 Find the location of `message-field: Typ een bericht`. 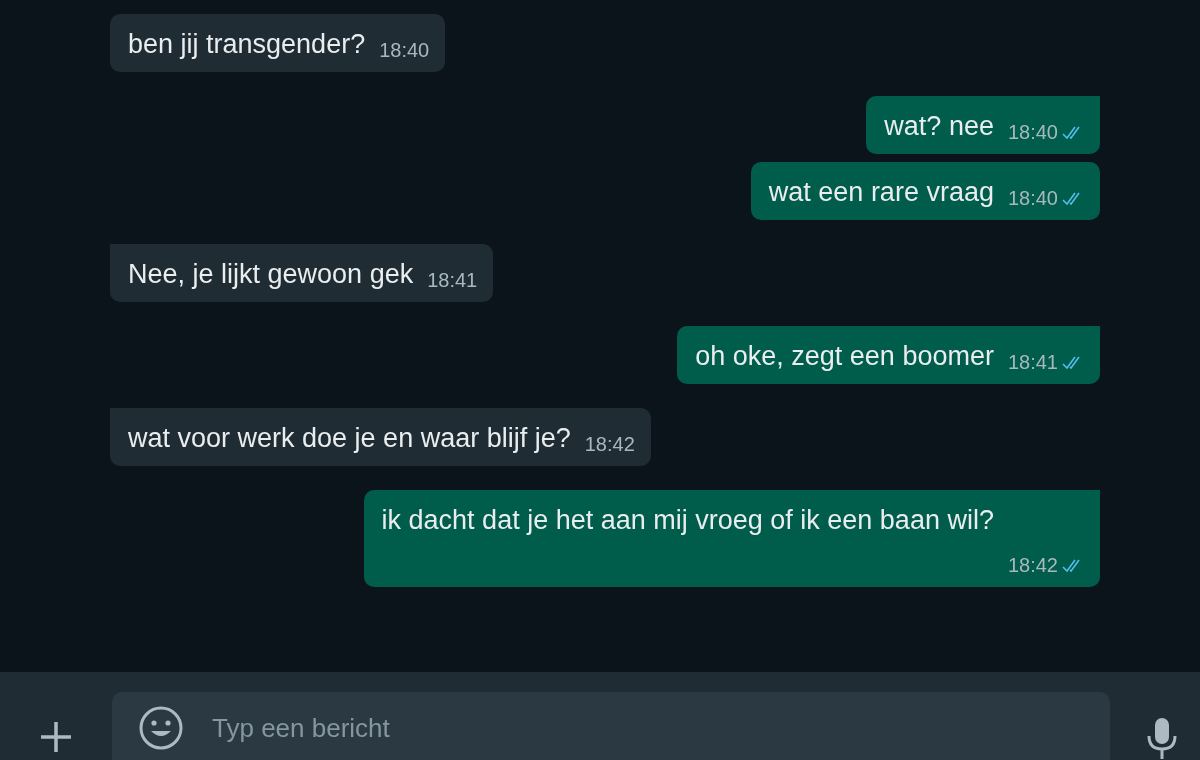

message-field: Typ een bericht is located at coordinates (611, 726).